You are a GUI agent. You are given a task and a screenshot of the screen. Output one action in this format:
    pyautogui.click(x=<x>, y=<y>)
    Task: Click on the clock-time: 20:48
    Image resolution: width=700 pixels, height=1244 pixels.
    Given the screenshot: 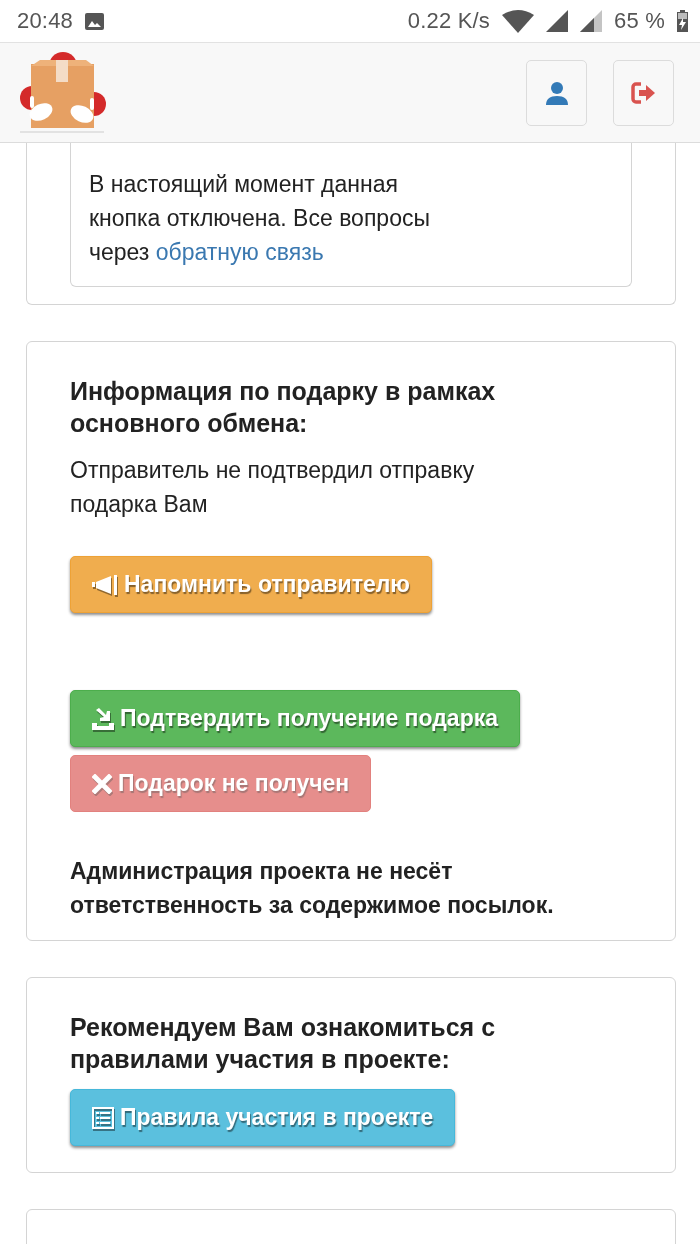 What is the action you would take?
    pyautogui.click(x=45, y=21)
    